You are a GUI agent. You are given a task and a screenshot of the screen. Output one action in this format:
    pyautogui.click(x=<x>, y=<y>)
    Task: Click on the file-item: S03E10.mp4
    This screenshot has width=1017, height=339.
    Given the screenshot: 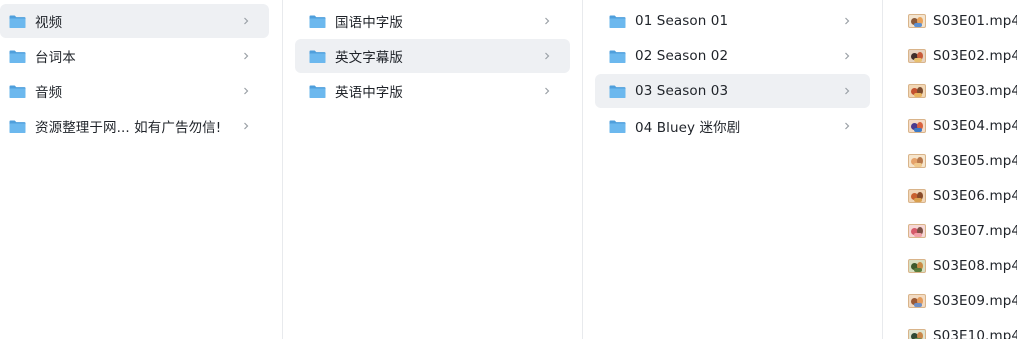 What is the action you would take?
    pyautogui.click(x=961, y=329)
    